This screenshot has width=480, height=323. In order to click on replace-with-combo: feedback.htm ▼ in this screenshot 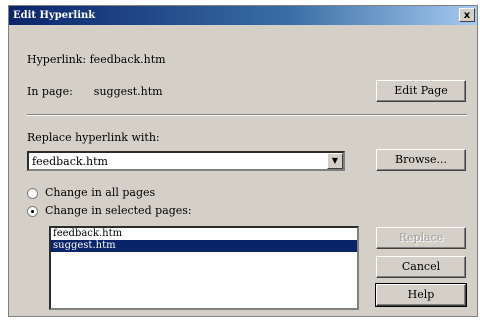, I will do `click(186, 161)`.